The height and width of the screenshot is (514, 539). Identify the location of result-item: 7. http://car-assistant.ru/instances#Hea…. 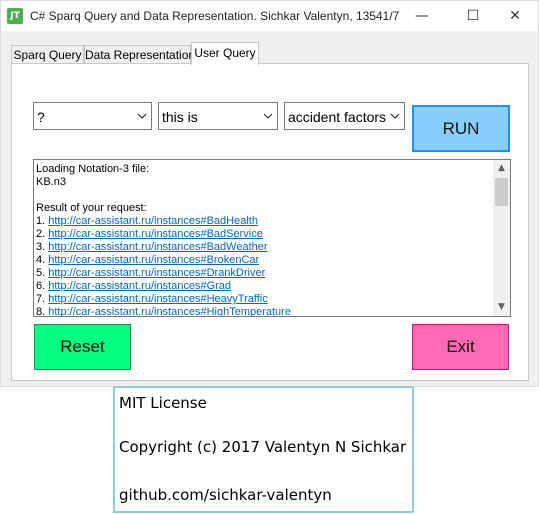
(263, 299).